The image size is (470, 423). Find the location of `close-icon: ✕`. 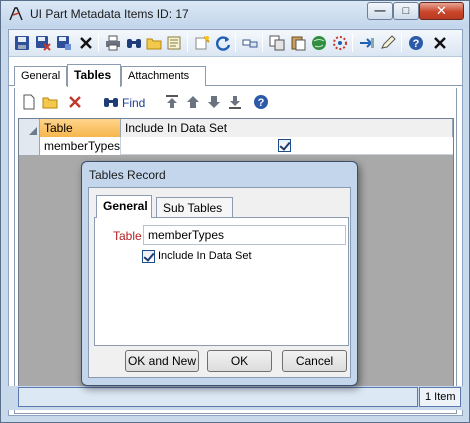

close-icon: ✕ is located at coordinates (441, 10).